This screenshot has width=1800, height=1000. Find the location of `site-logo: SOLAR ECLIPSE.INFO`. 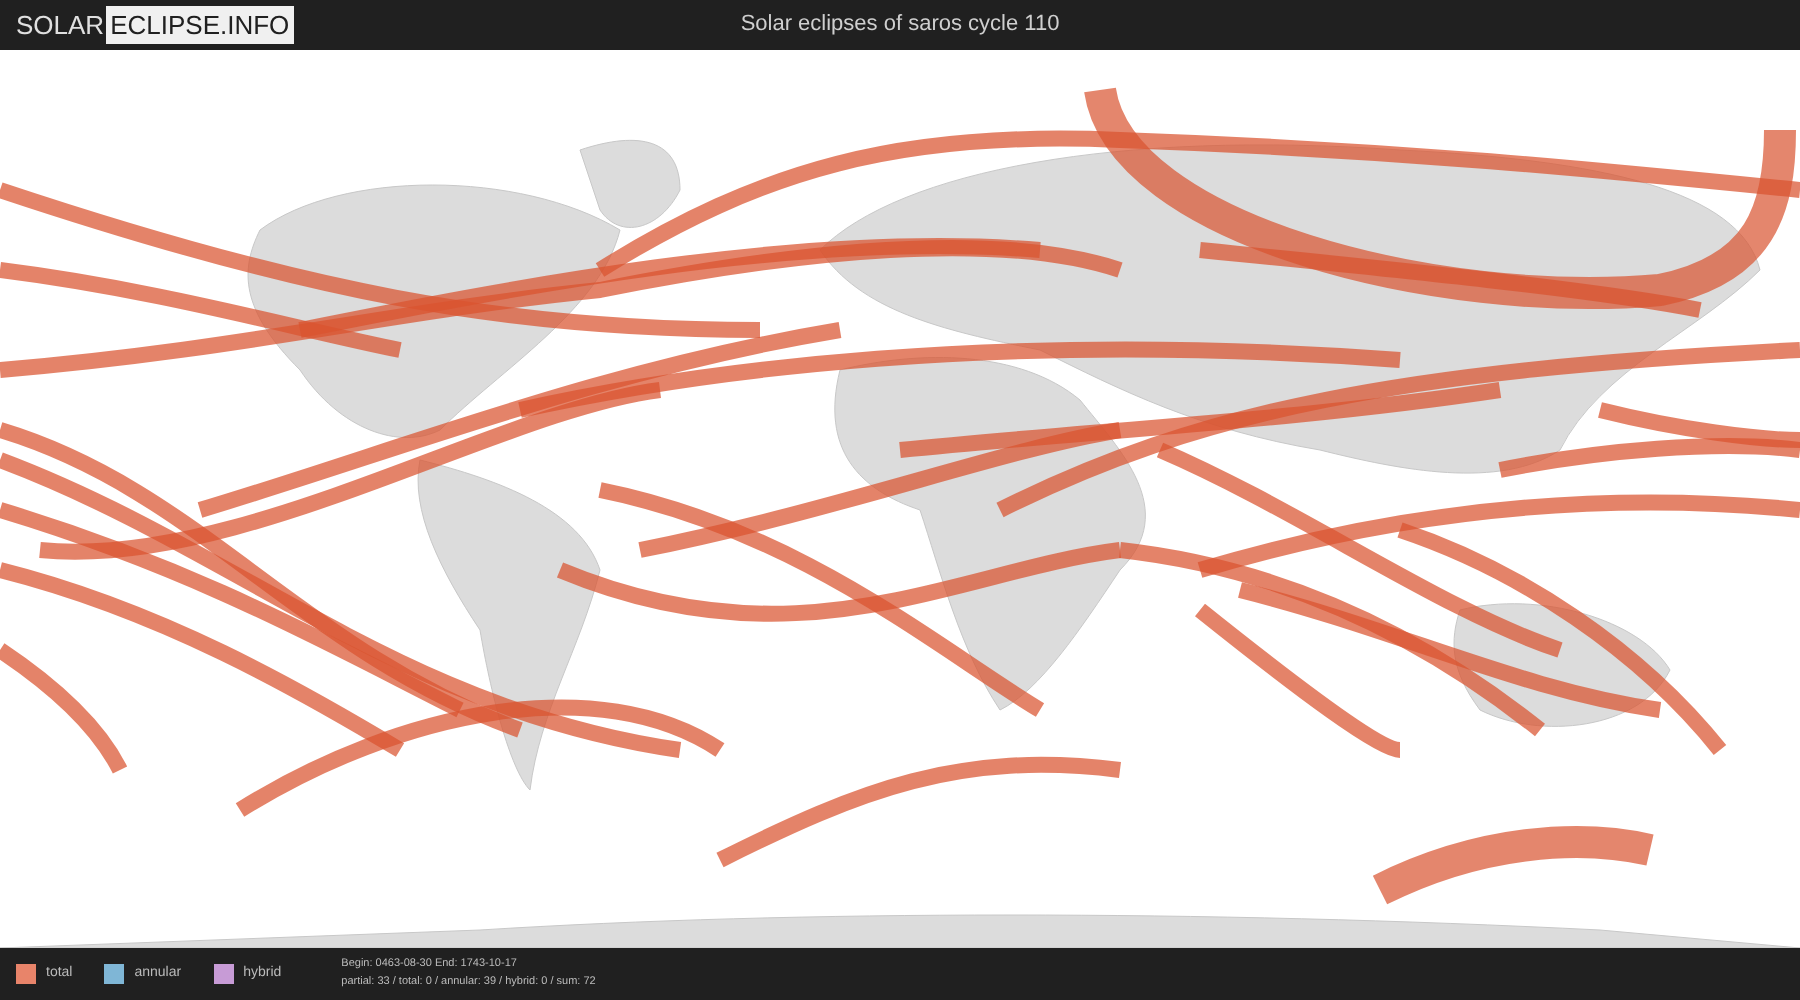

site-logo: SOLAR ECLIPSE.INFO is located at coordinates (155, 25).